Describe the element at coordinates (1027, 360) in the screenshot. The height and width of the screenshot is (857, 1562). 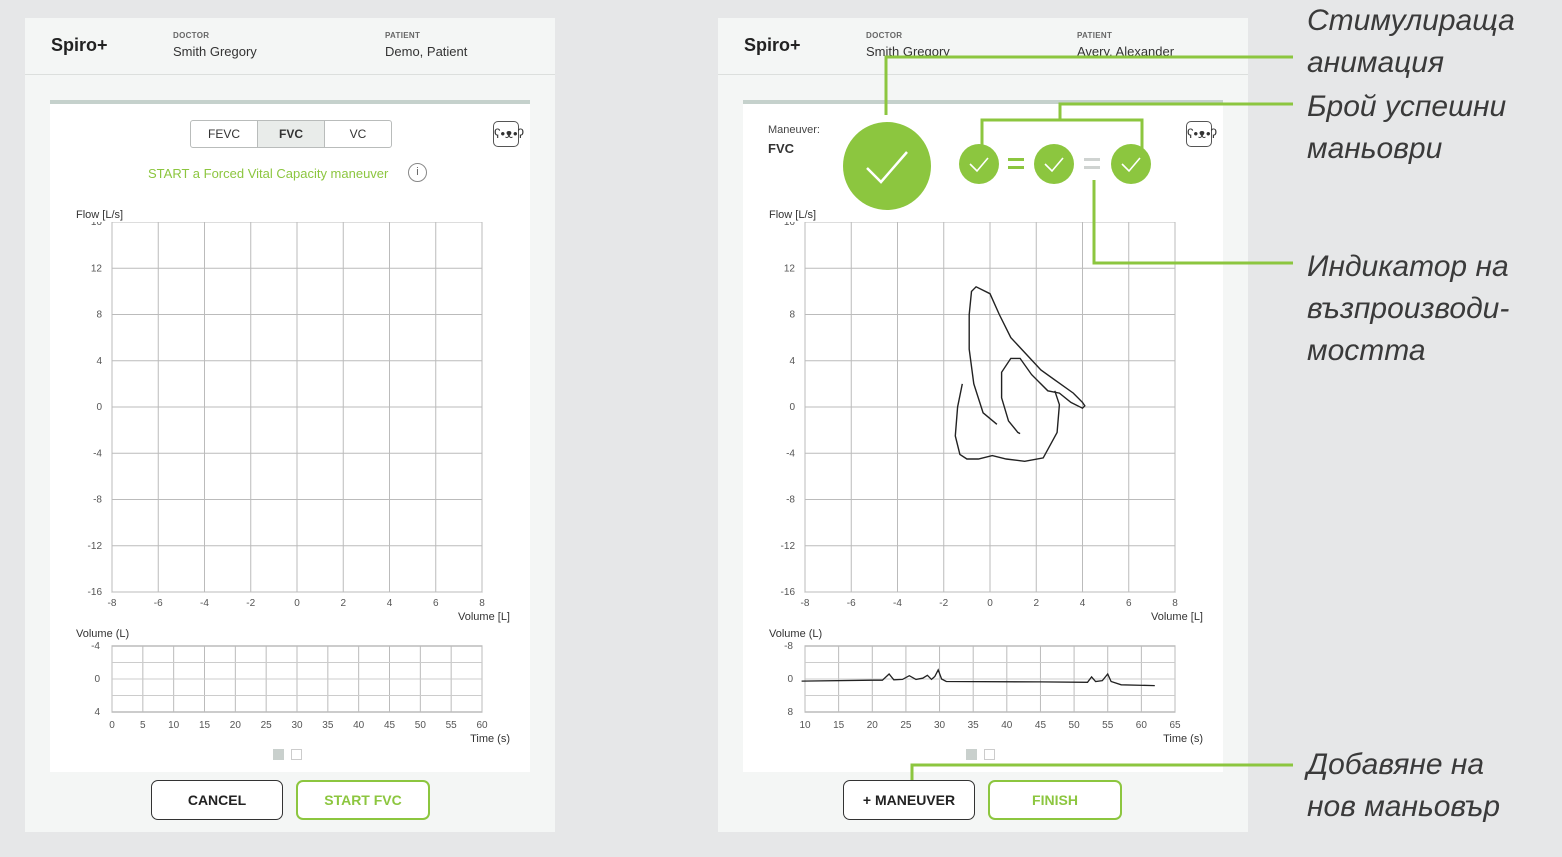
I see `flow-volume-trace` at that location.